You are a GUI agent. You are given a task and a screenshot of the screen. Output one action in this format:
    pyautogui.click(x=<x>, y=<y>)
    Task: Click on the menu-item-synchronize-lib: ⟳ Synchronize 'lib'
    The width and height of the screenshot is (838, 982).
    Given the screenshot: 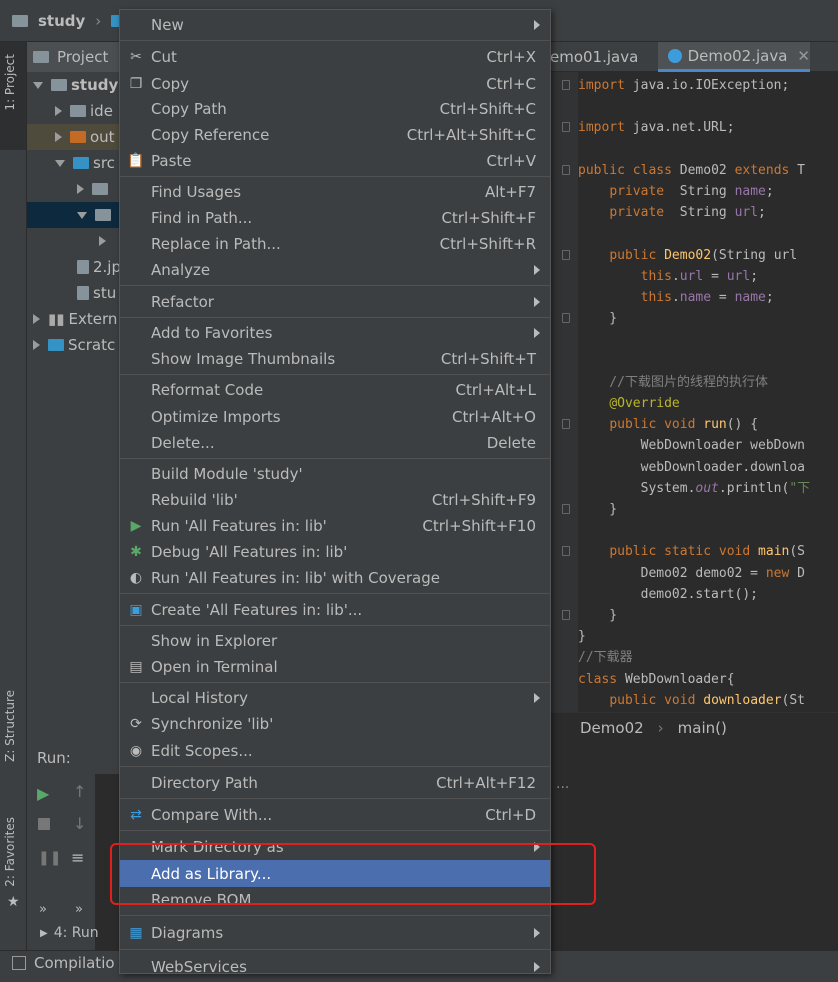 What is the action you would take?
    pyautogui.click(x=335, y=724)
    